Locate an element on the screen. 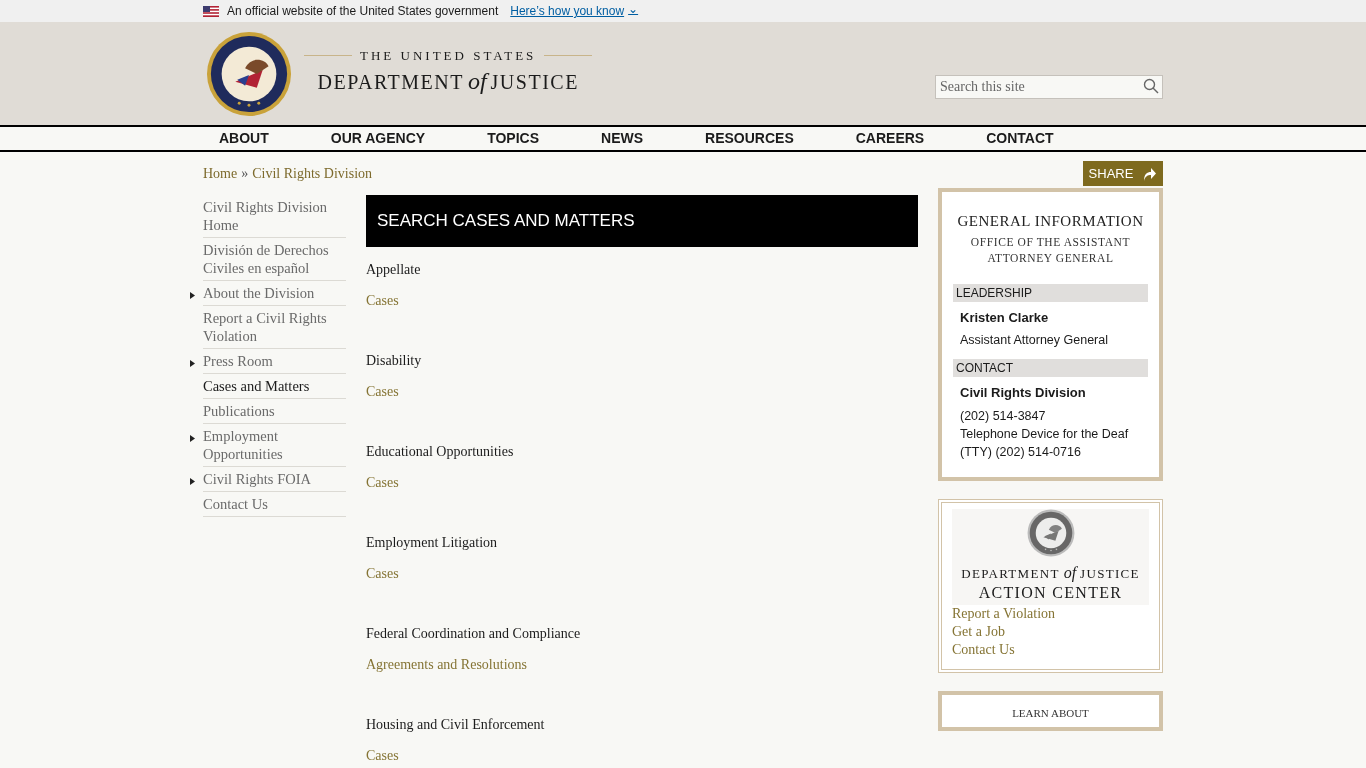  nav-link: ABOUT is located at coordinates (244, 138).